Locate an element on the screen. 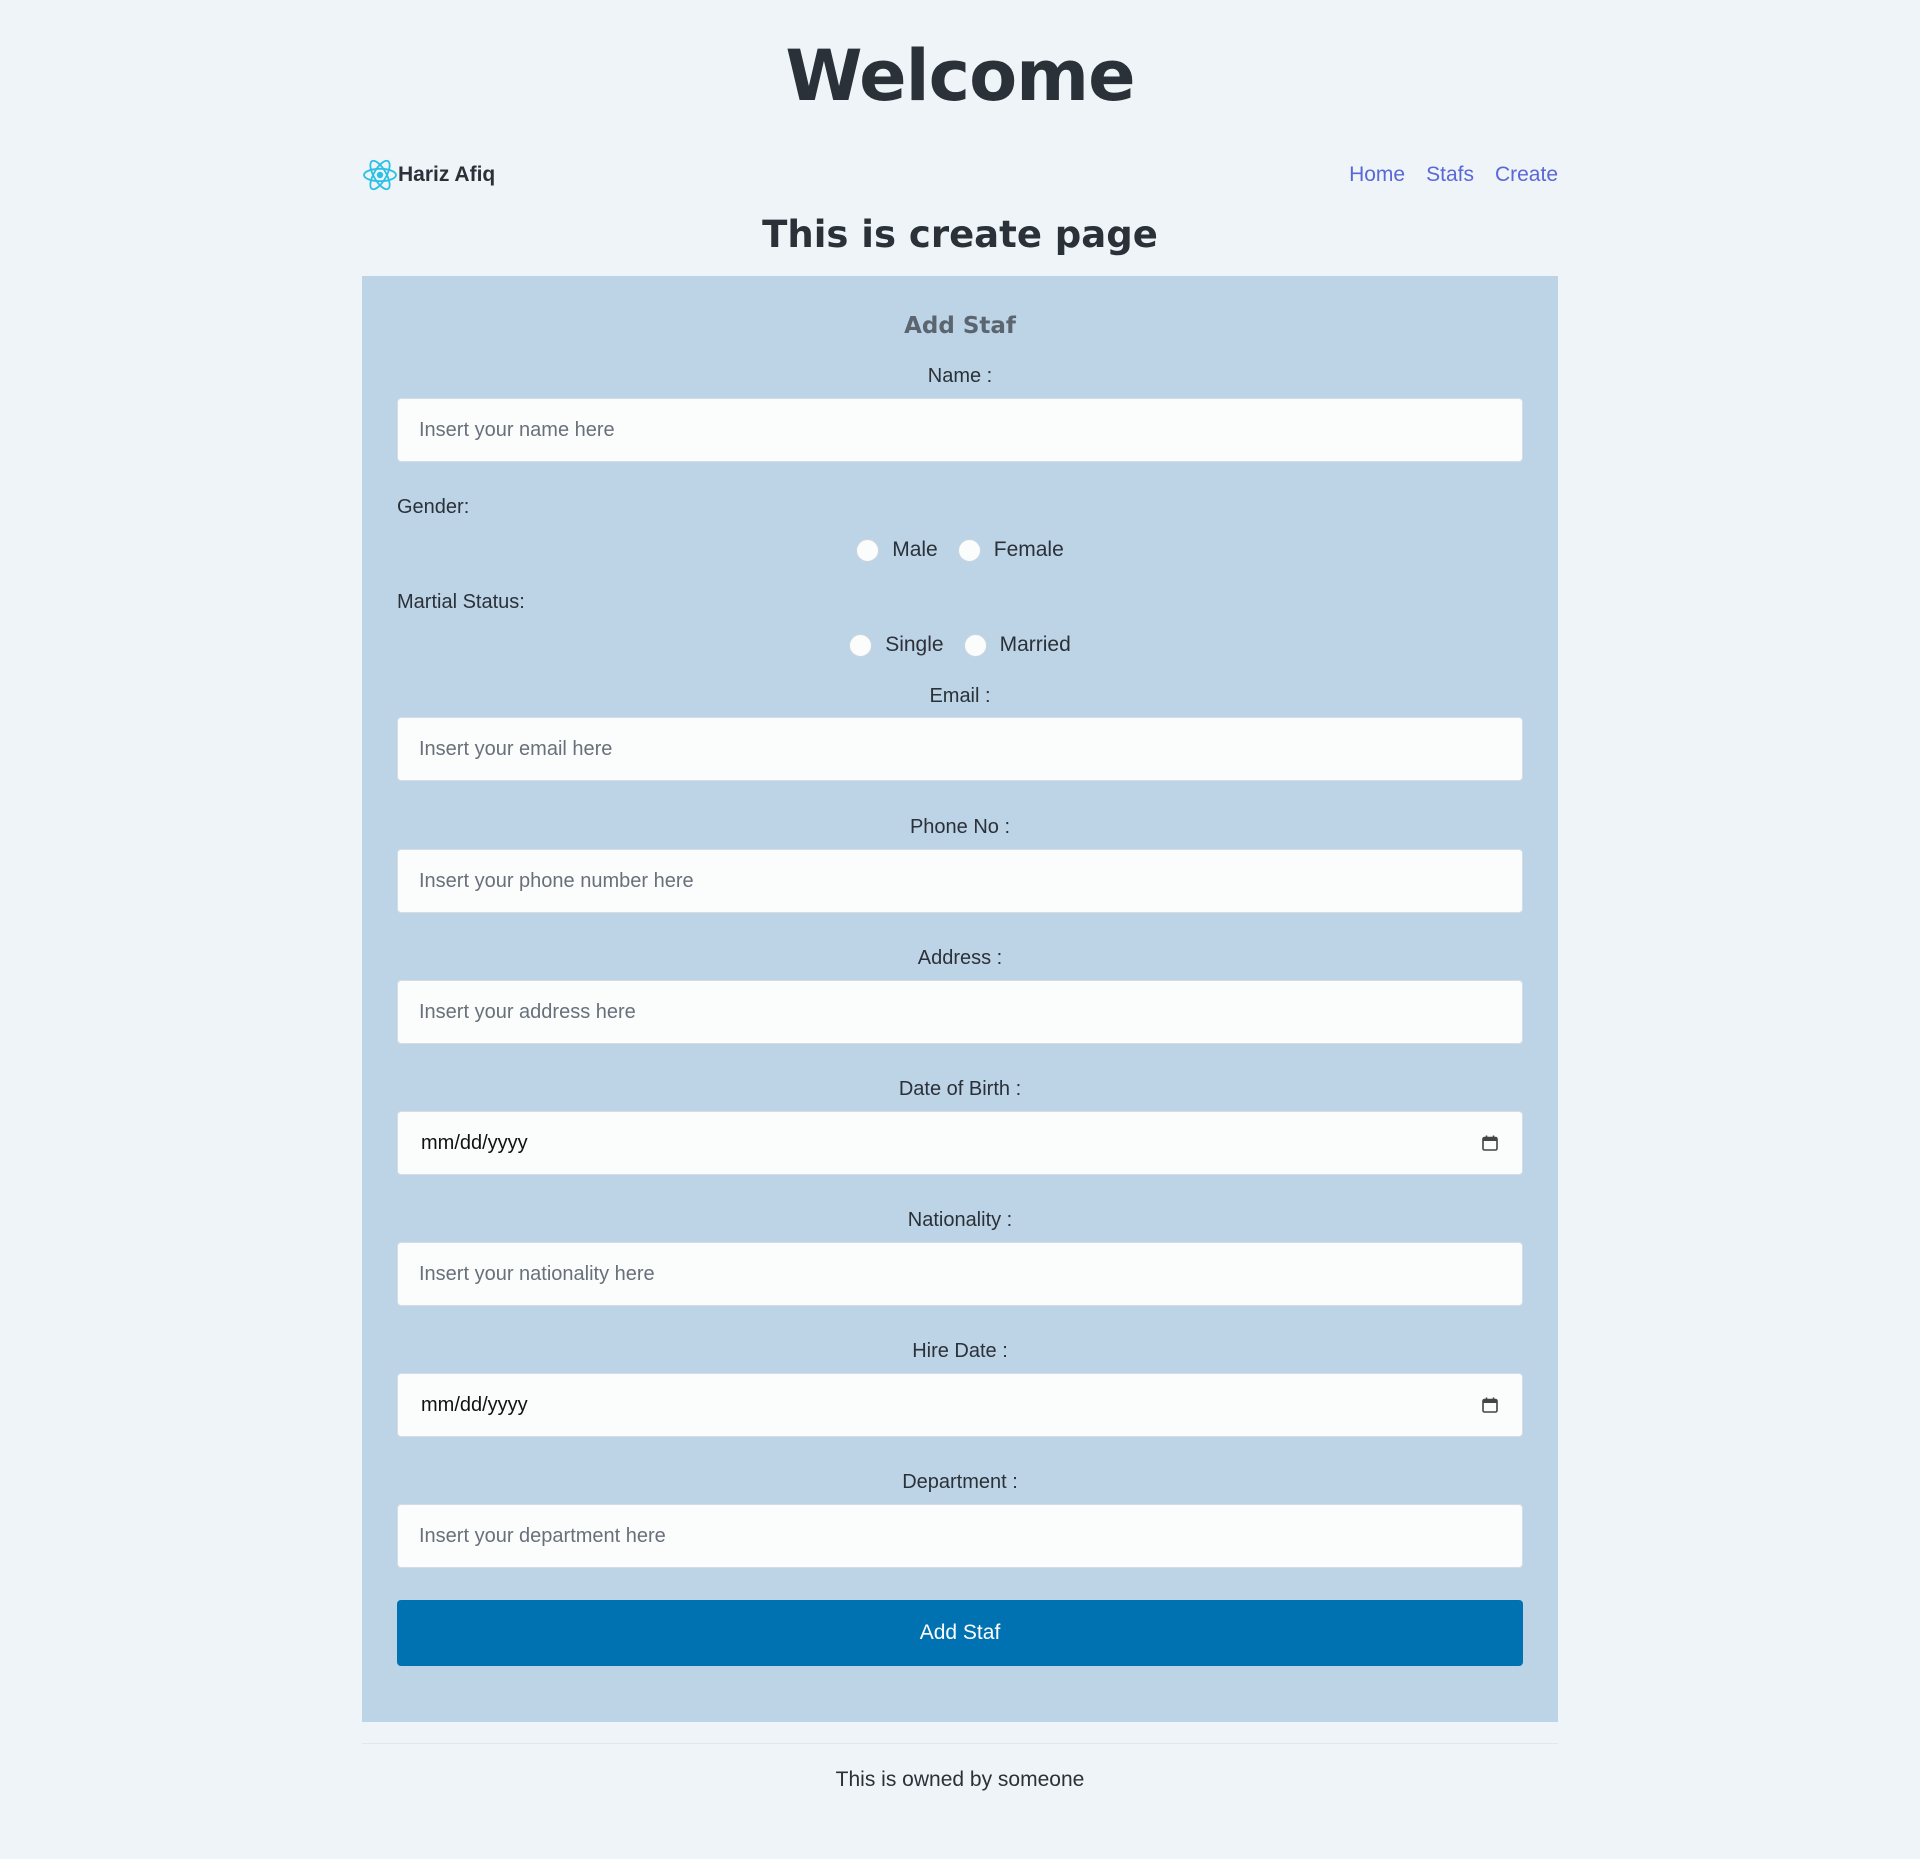  department-input is located at coordinates (960, 1536).